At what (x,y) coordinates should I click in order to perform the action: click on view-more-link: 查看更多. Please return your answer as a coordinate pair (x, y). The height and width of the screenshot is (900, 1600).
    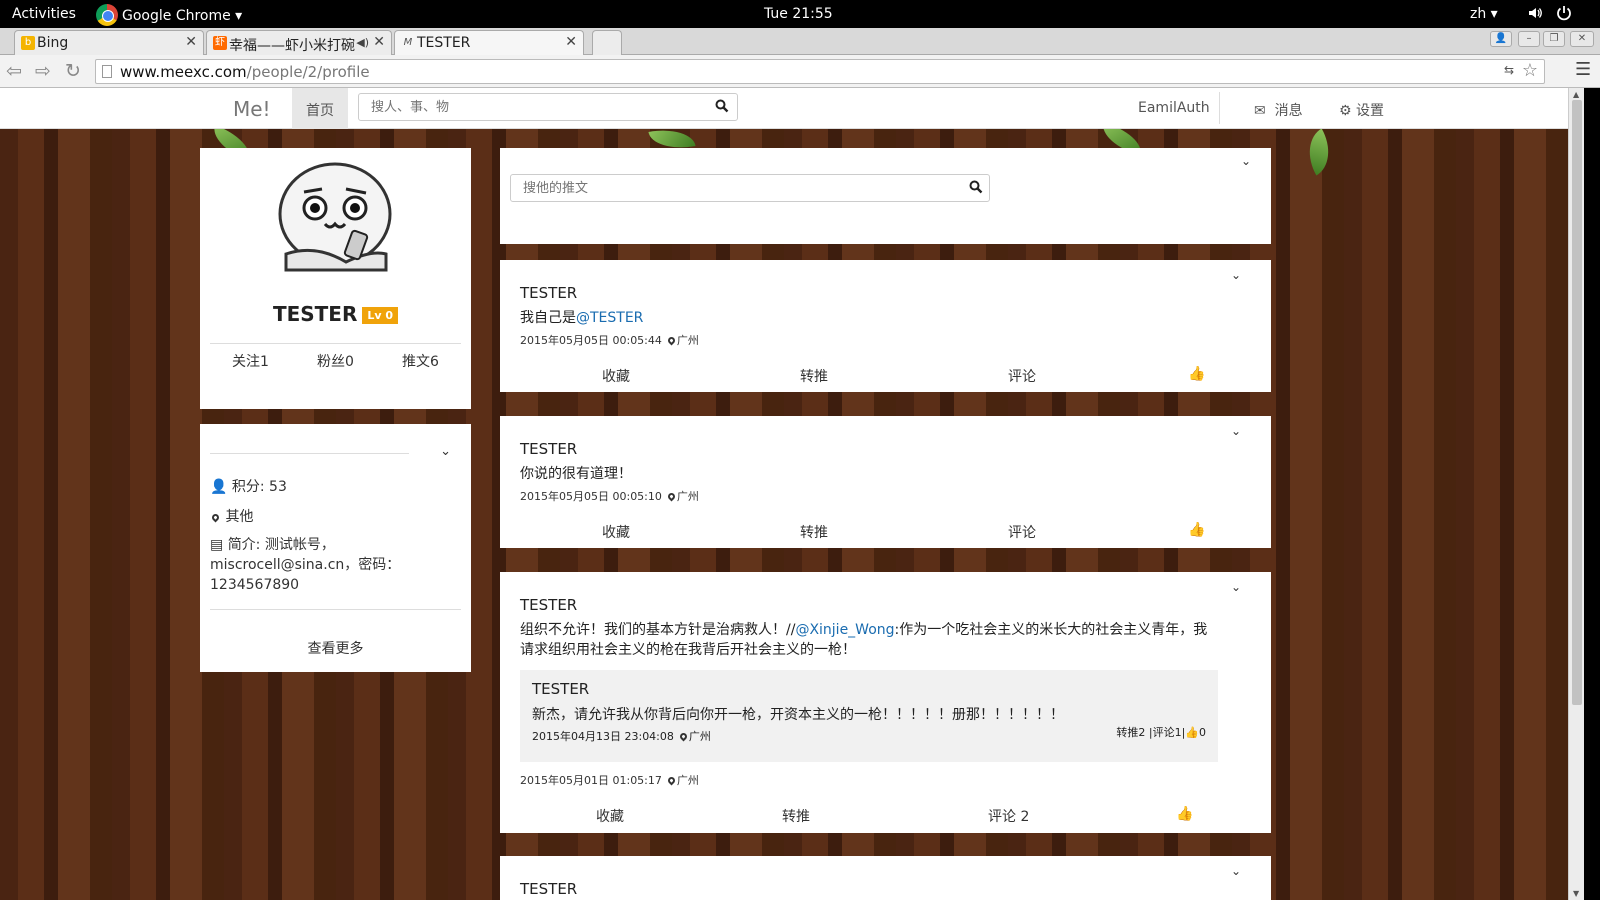
    Looking at the image, I should click on (335, 648).